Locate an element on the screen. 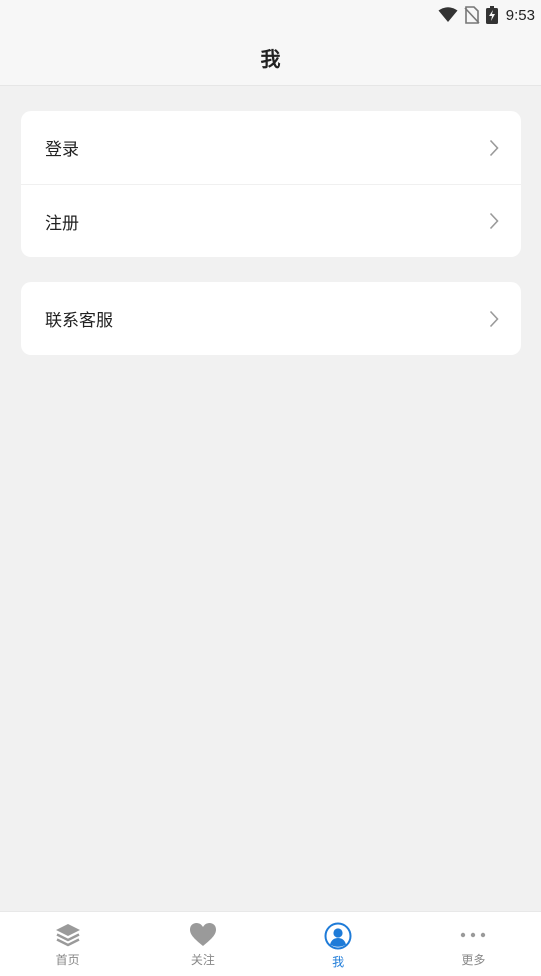 The image size is (541, 976). wifi-icon is located at coordinates (448, 14).